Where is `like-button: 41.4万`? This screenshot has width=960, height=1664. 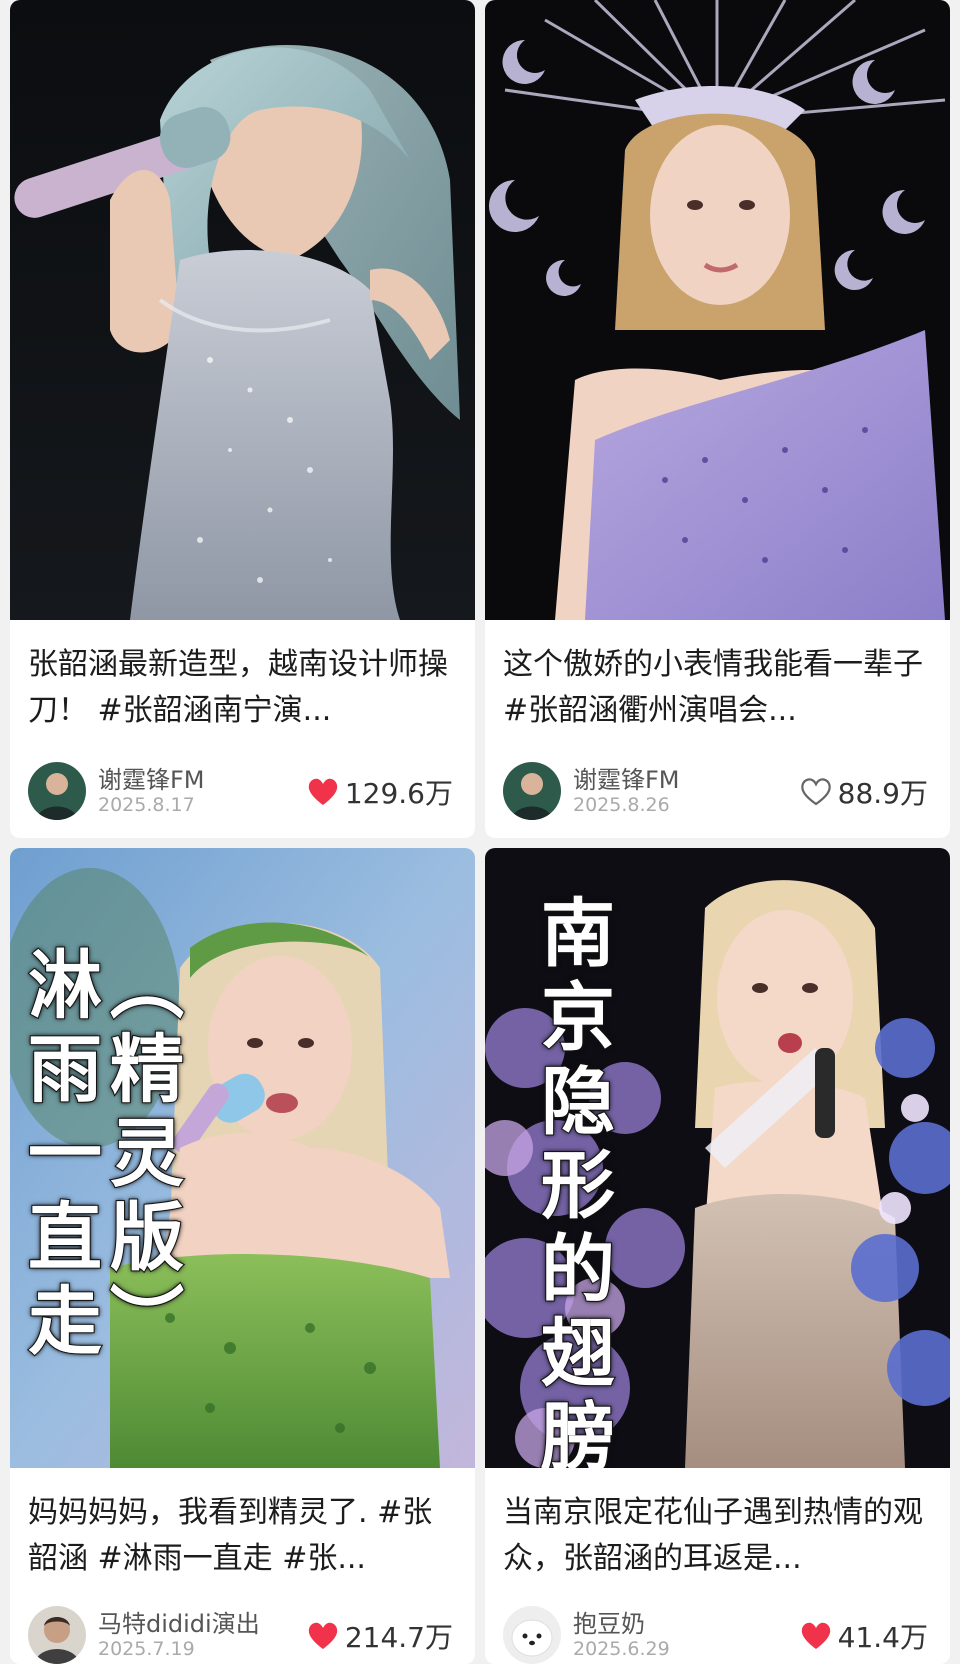
like-button: 41.4万 is located at coordinates (864, 1636).